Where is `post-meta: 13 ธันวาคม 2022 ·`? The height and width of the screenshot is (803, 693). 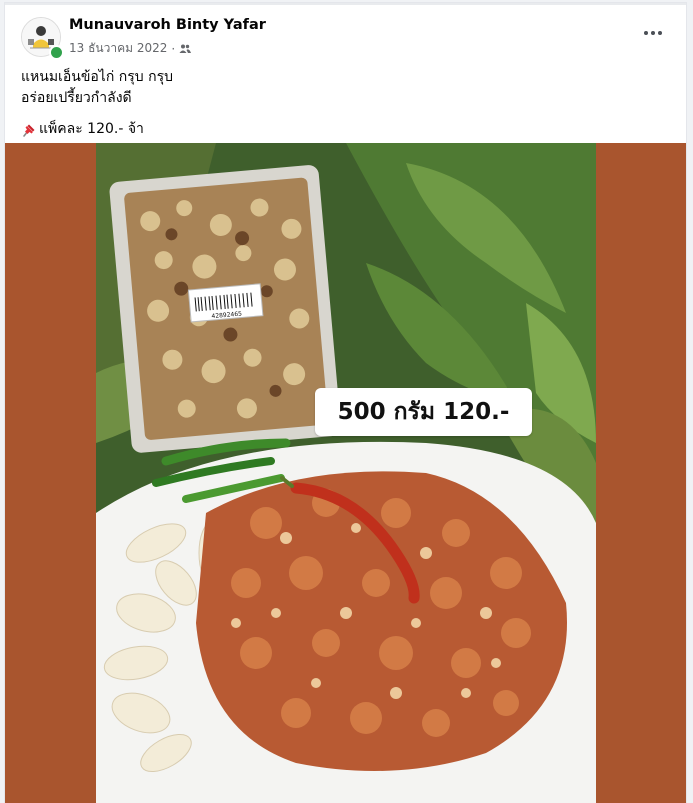
post-meta: 13 ธันวาคม 2022 · is located at coordinates (130, 48).